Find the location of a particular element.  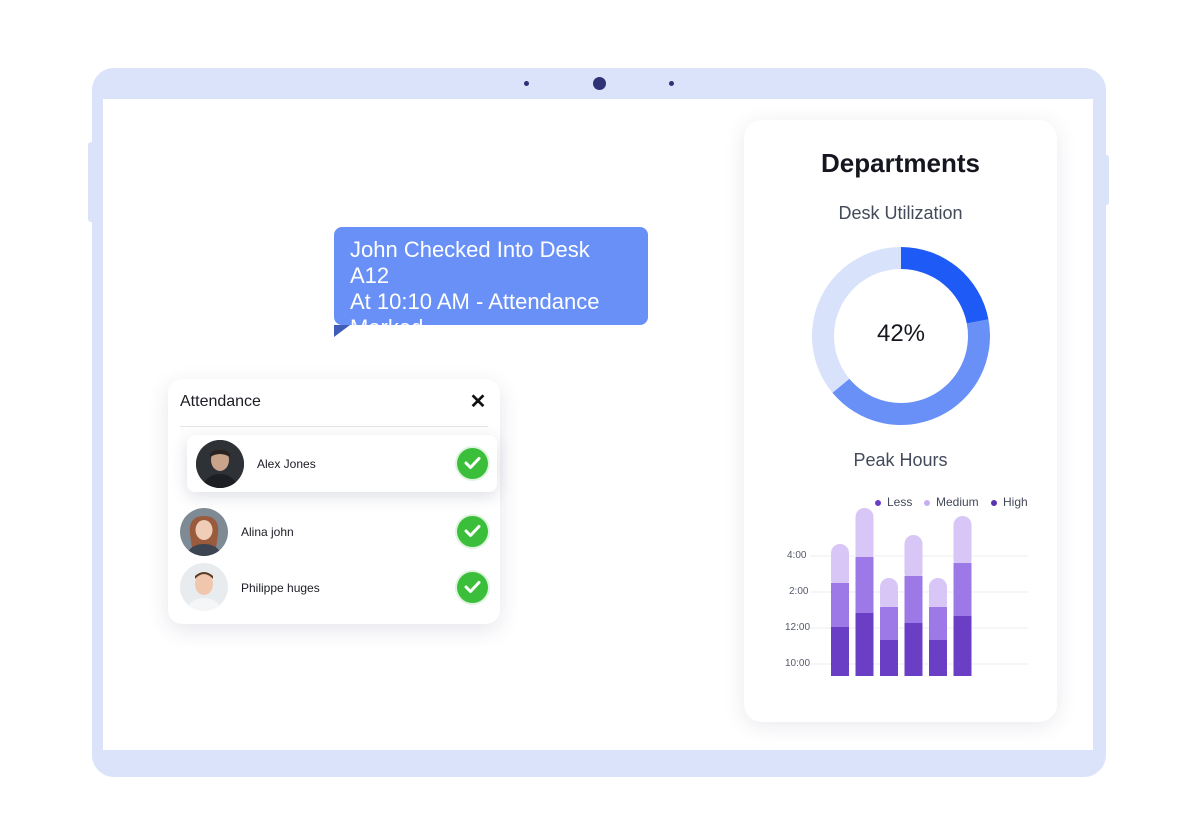

peak-hours-chart is located at coordinates (919, 592).